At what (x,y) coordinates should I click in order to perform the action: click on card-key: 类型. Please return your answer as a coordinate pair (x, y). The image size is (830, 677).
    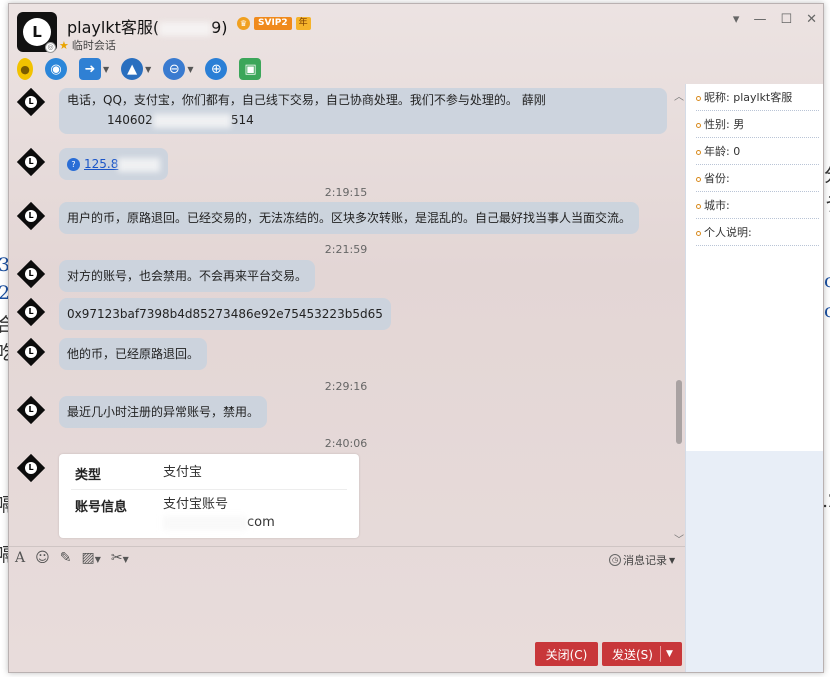
    Looking at the image, I should click on (88, 475).